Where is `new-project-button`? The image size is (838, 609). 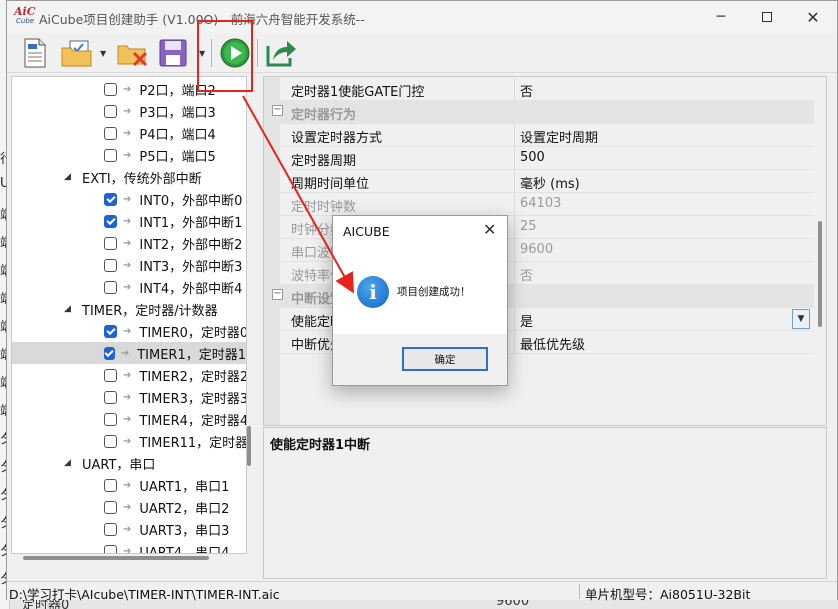
new-project-button is located at coordinates (35, 53).